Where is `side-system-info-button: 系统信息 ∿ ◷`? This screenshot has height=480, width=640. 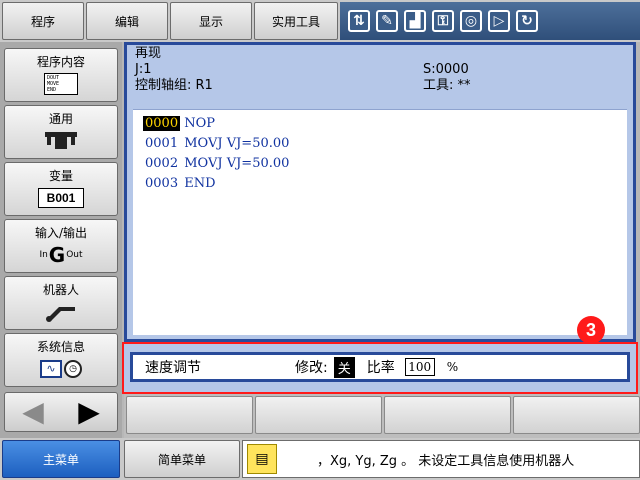
side-system-info-button: 系统信息 ∿ ◷ is located at coordinates (61, 360).